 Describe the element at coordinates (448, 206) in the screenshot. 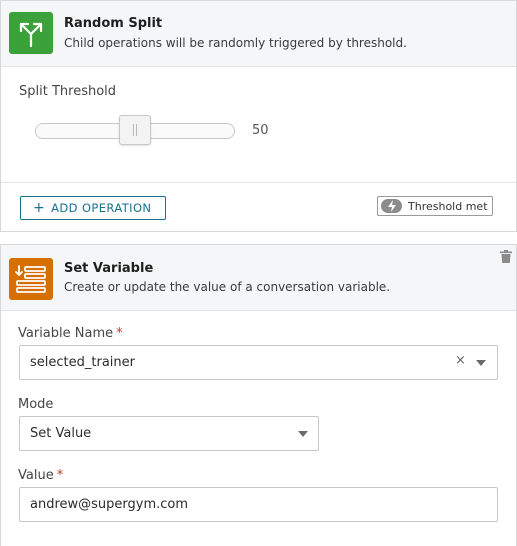

I see `threshold-met-label: Threshold met` at that location.